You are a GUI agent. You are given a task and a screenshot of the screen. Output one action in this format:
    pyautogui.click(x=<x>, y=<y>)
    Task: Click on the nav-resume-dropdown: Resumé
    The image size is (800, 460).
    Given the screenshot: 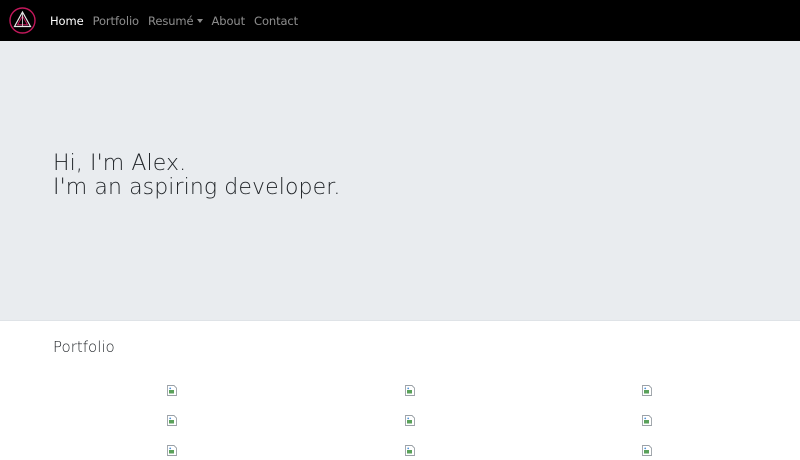 What is the action you would take?
    pyautogui.click(x=175, y=21)
    